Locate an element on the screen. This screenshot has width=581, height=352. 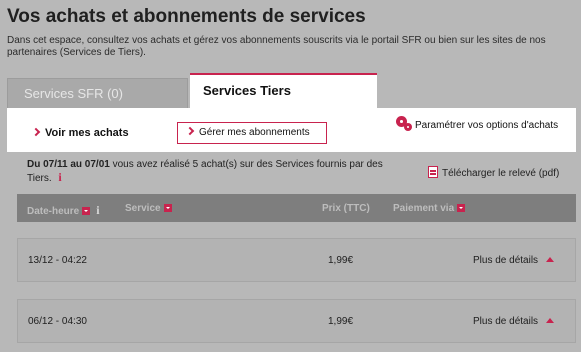
page-title: Vos achats et abonnements de services is located at coordinates (186, 16).